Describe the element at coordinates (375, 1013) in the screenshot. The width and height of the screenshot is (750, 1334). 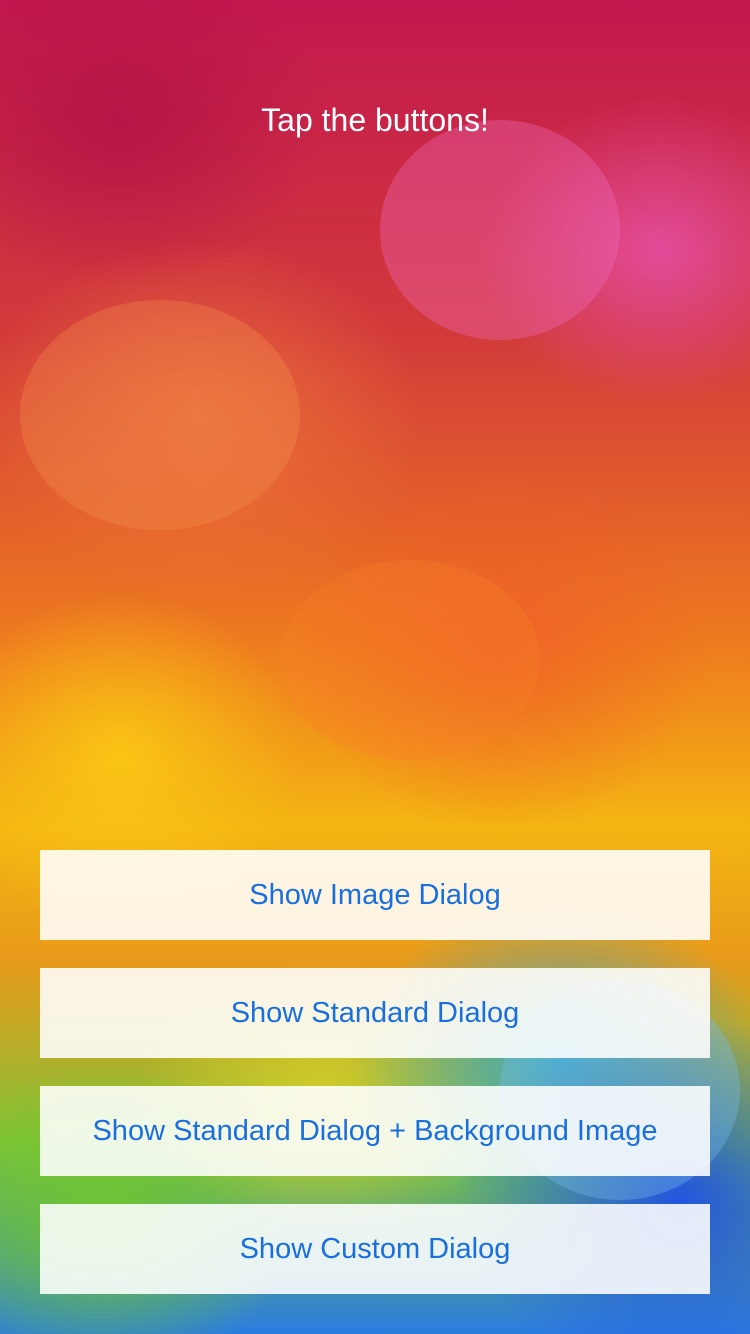
I see `show-standard-dialog-button: Show Standard Dialog` at that location.